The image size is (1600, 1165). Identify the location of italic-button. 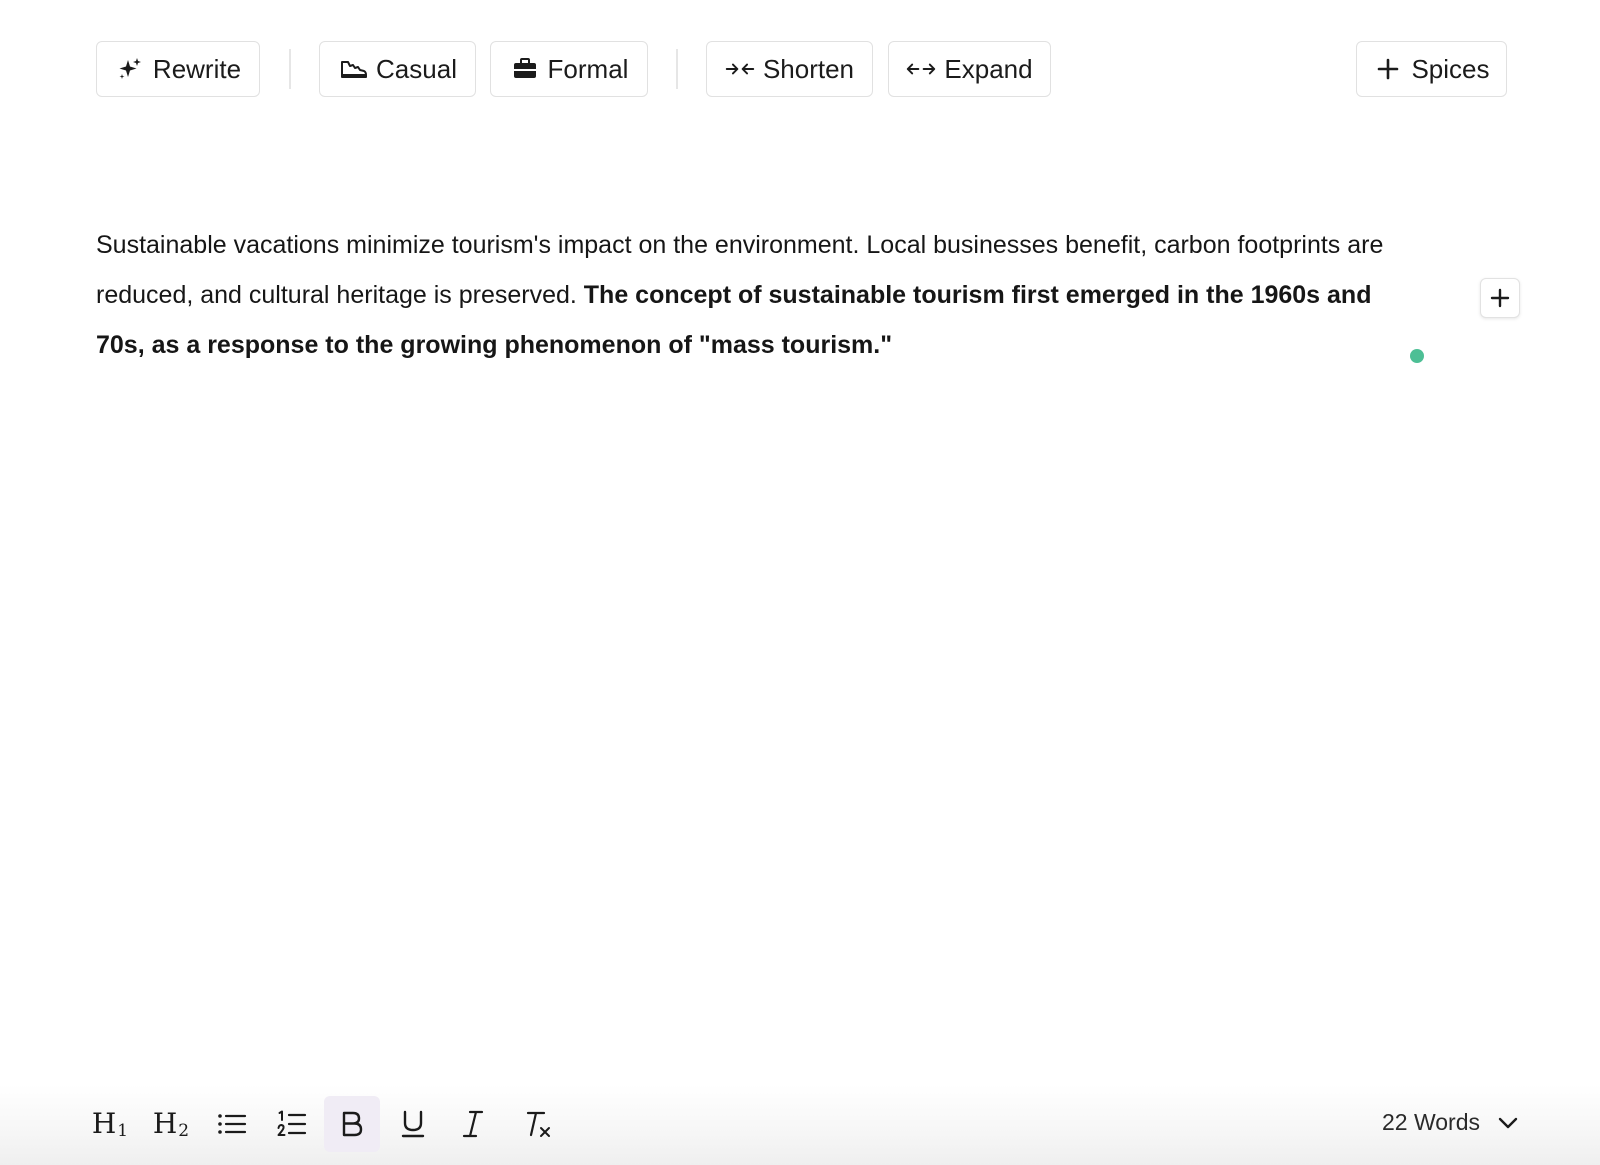
(473, 1124).